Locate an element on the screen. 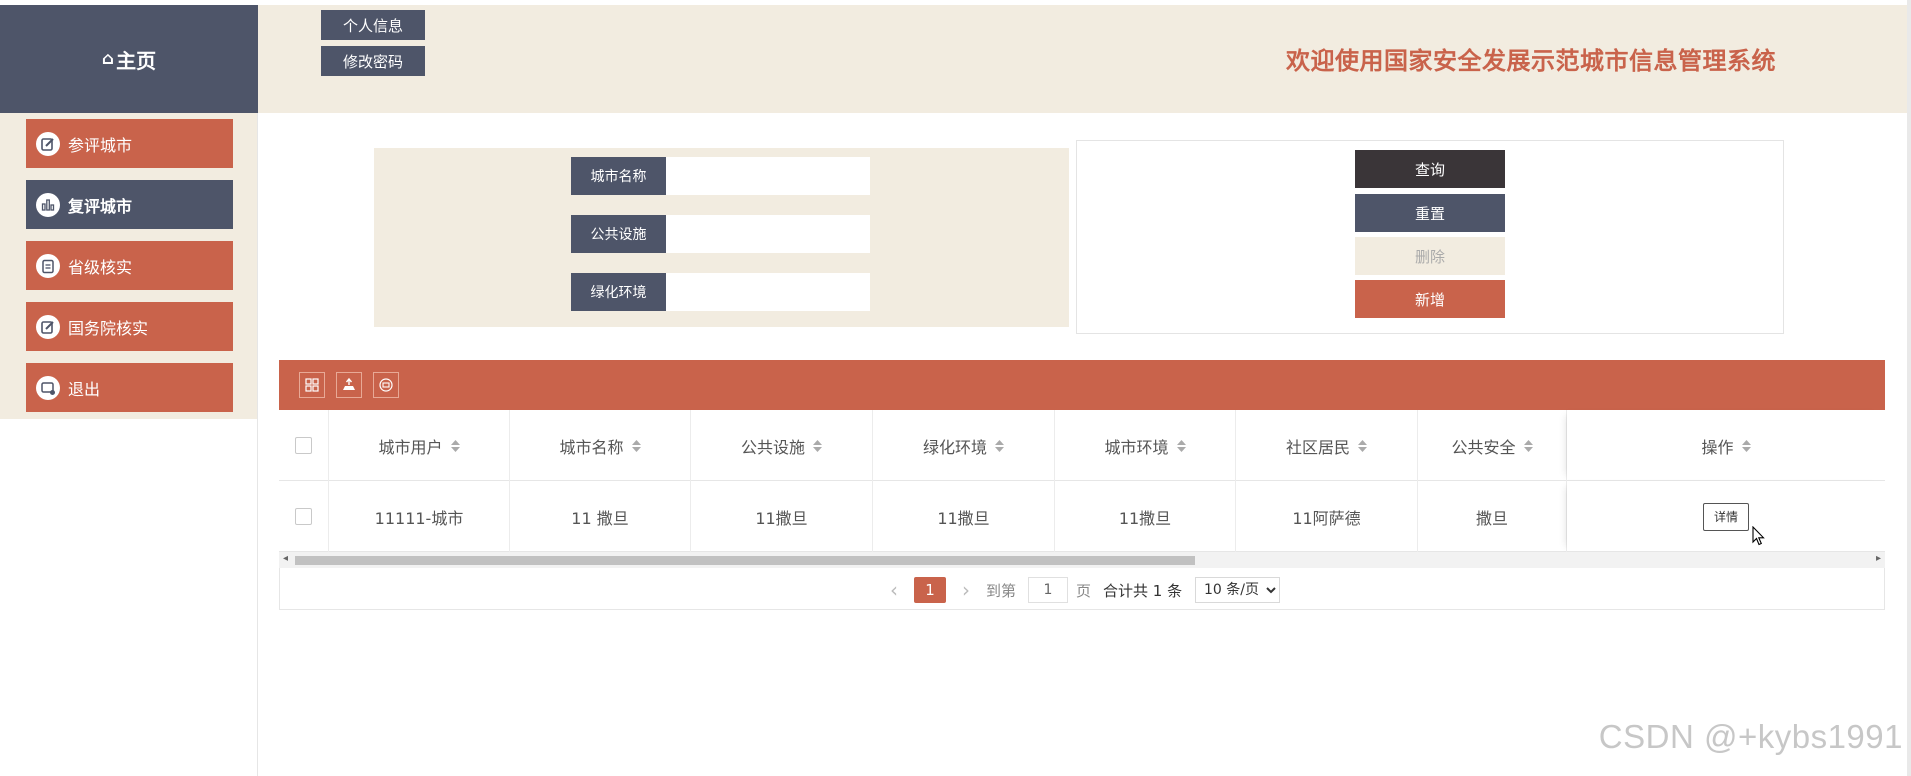 This screenshot has width=1911, height=776. table-cell: 11111-城市 is located at coordinates (419, 516).